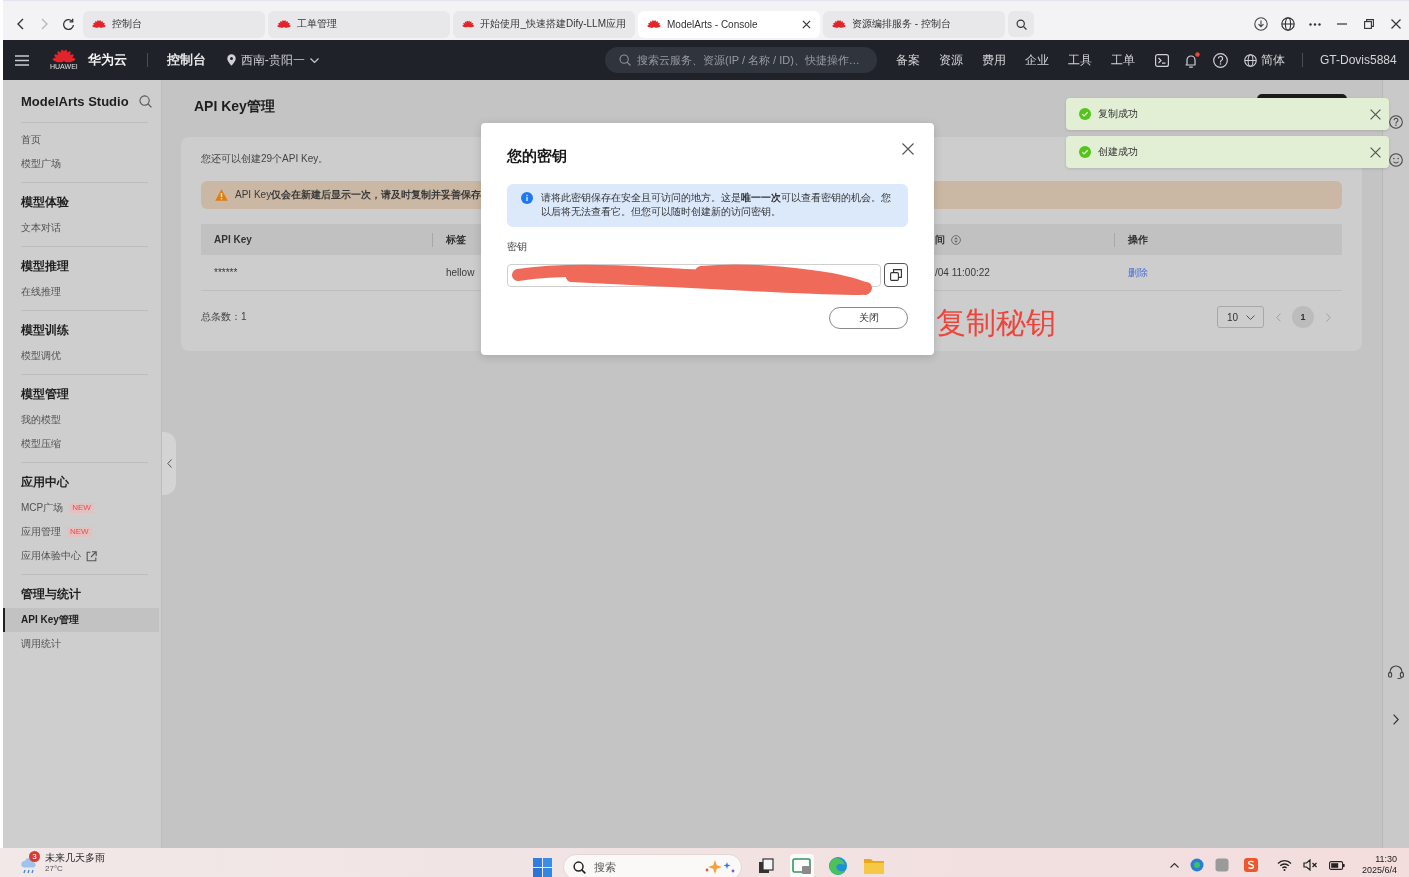 Image resolution: width=1409 pixels, height=877 pixels. Describe the element at coordinates (81, 420) in the screenshot. I see `sidebar-item: 我的模型` at that location.